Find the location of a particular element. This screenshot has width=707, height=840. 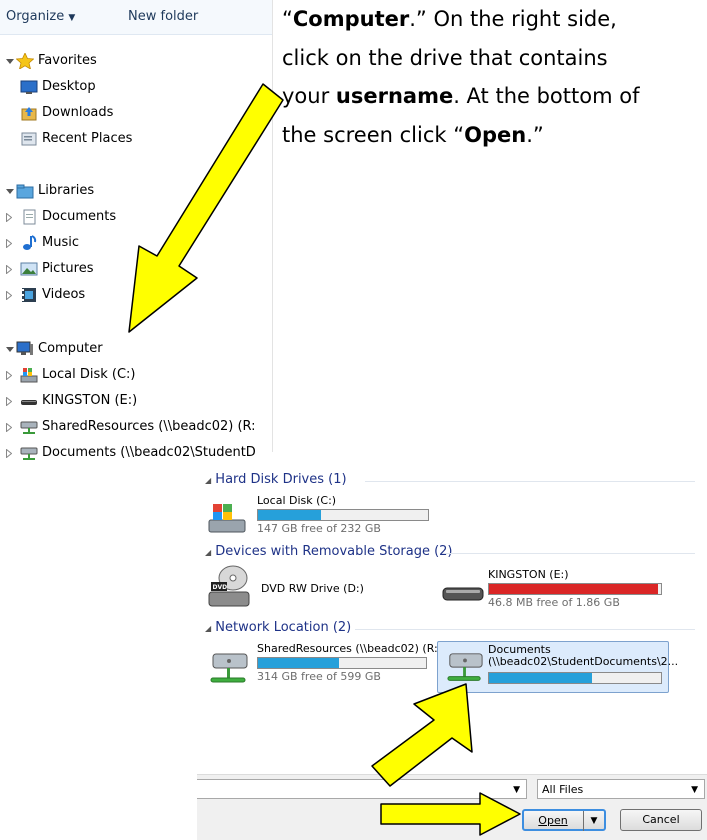

sidebar-item-label: Desktop is located at coordinates (69, 86).